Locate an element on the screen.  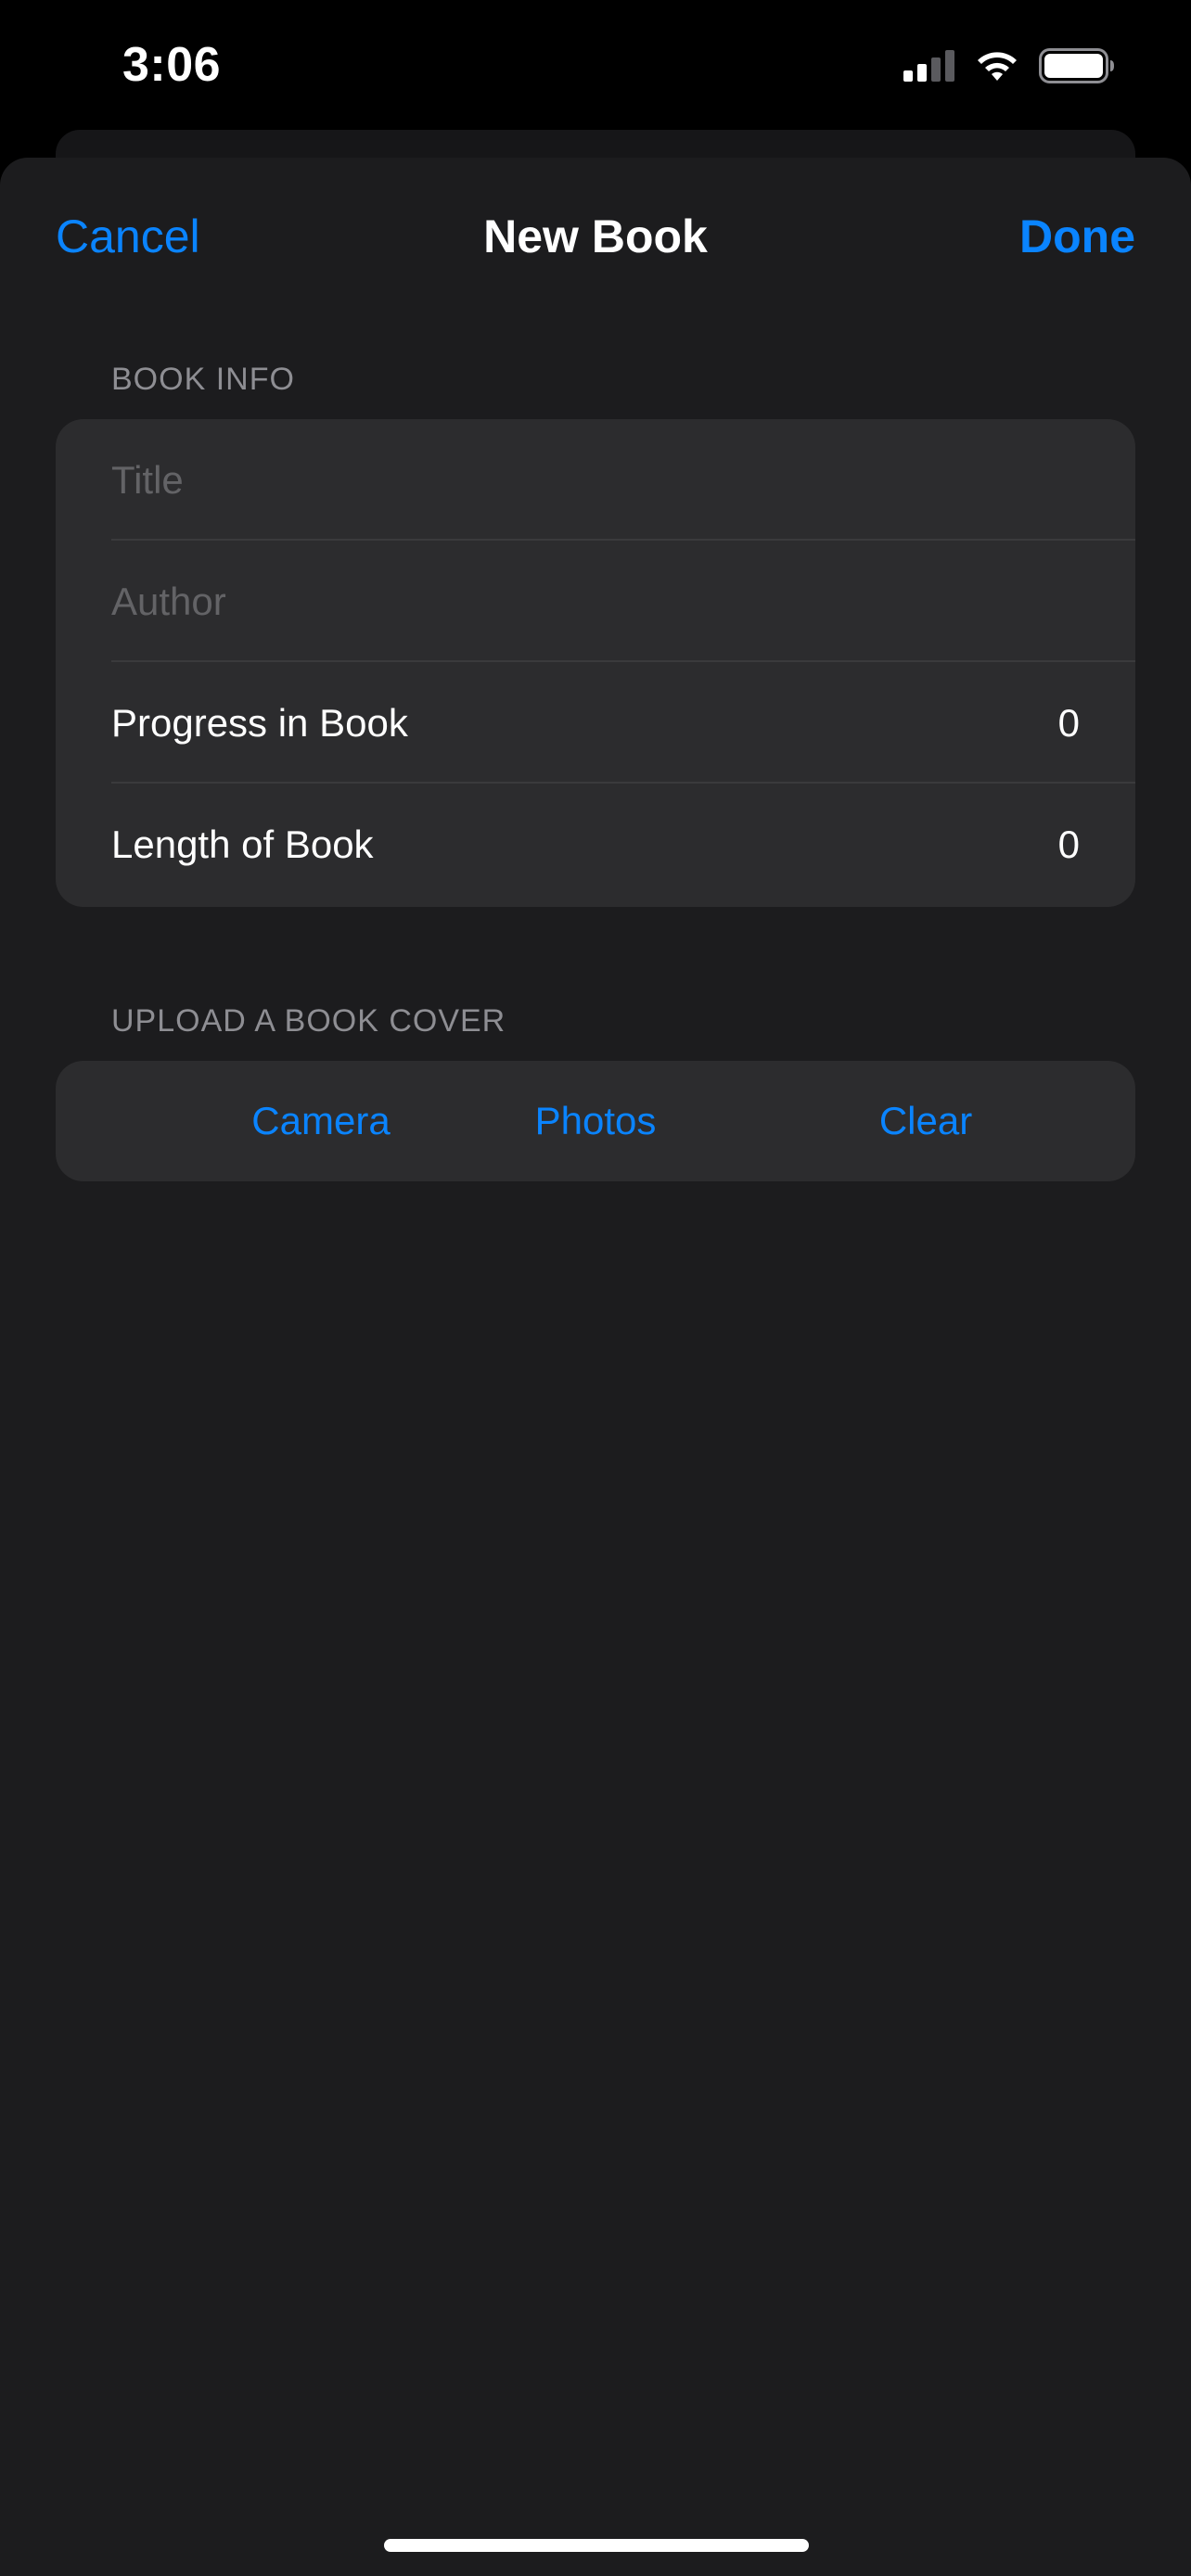
title-row is located at coordinates (595, 480).